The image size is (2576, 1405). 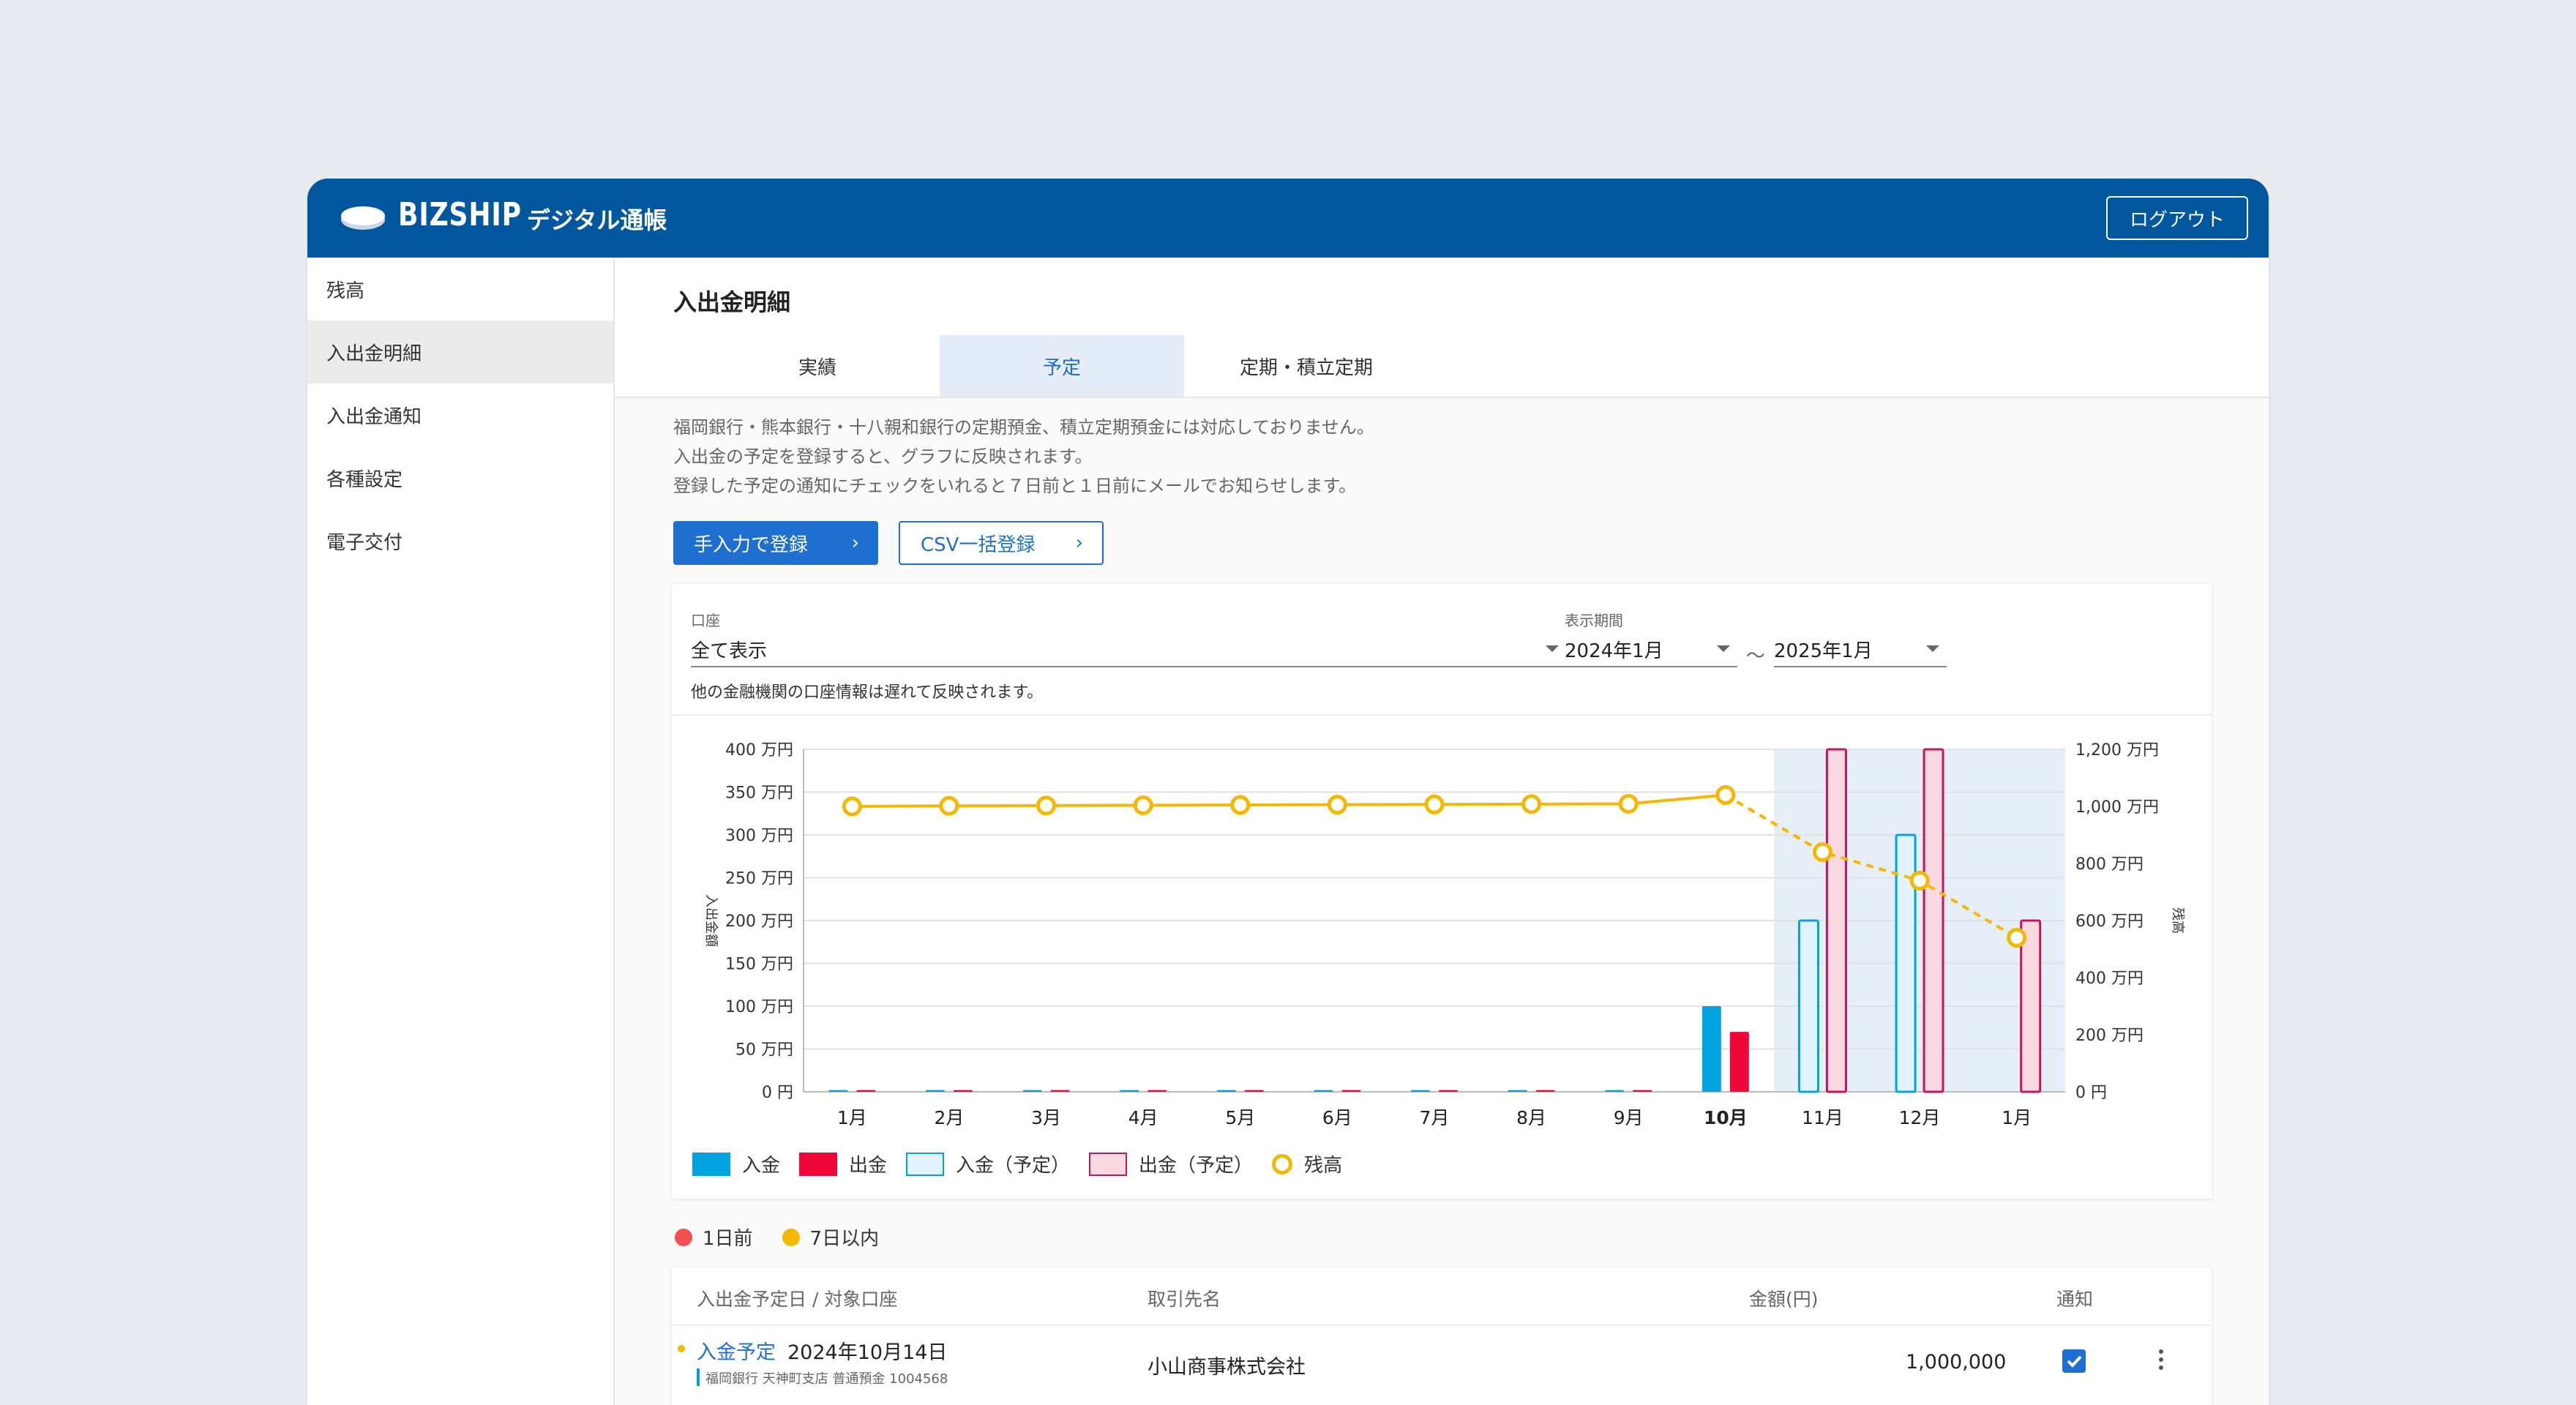 What do you see at coordinates (1323, 1166) in the screenshot?
I see `legend-label: 残高` at bounding box center [1323, 1166].